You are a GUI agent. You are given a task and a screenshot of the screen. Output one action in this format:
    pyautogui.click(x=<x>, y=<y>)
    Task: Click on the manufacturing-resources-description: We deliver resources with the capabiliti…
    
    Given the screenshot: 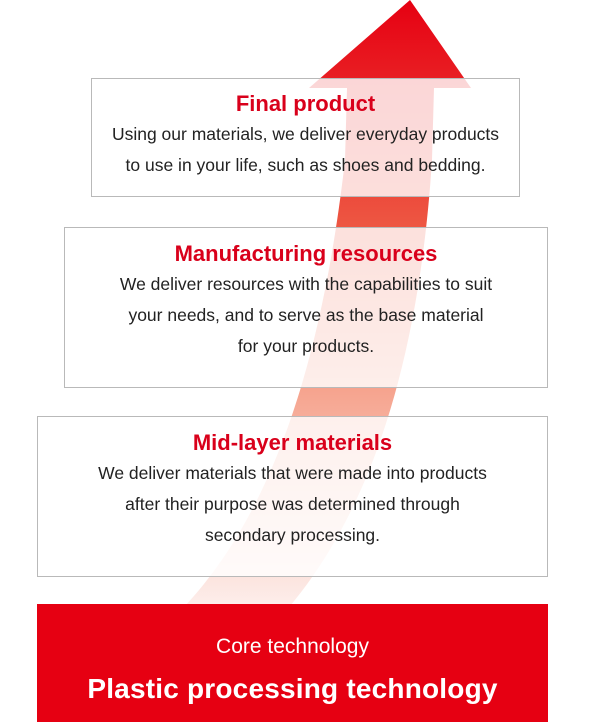 What is the action you would take?
    pyautogui.click(x=306, y=315)
    